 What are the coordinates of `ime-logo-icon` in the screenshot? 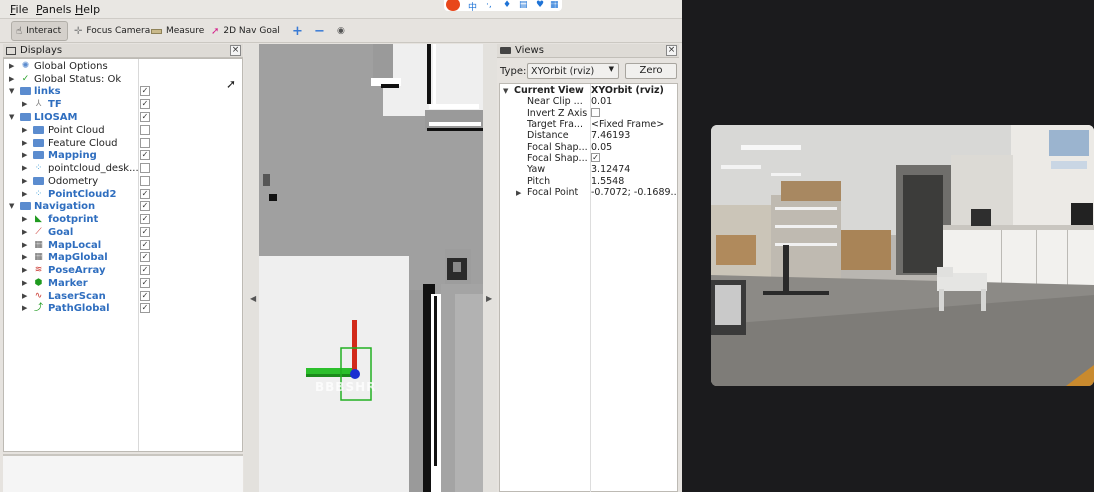 It's located at (453, 5).